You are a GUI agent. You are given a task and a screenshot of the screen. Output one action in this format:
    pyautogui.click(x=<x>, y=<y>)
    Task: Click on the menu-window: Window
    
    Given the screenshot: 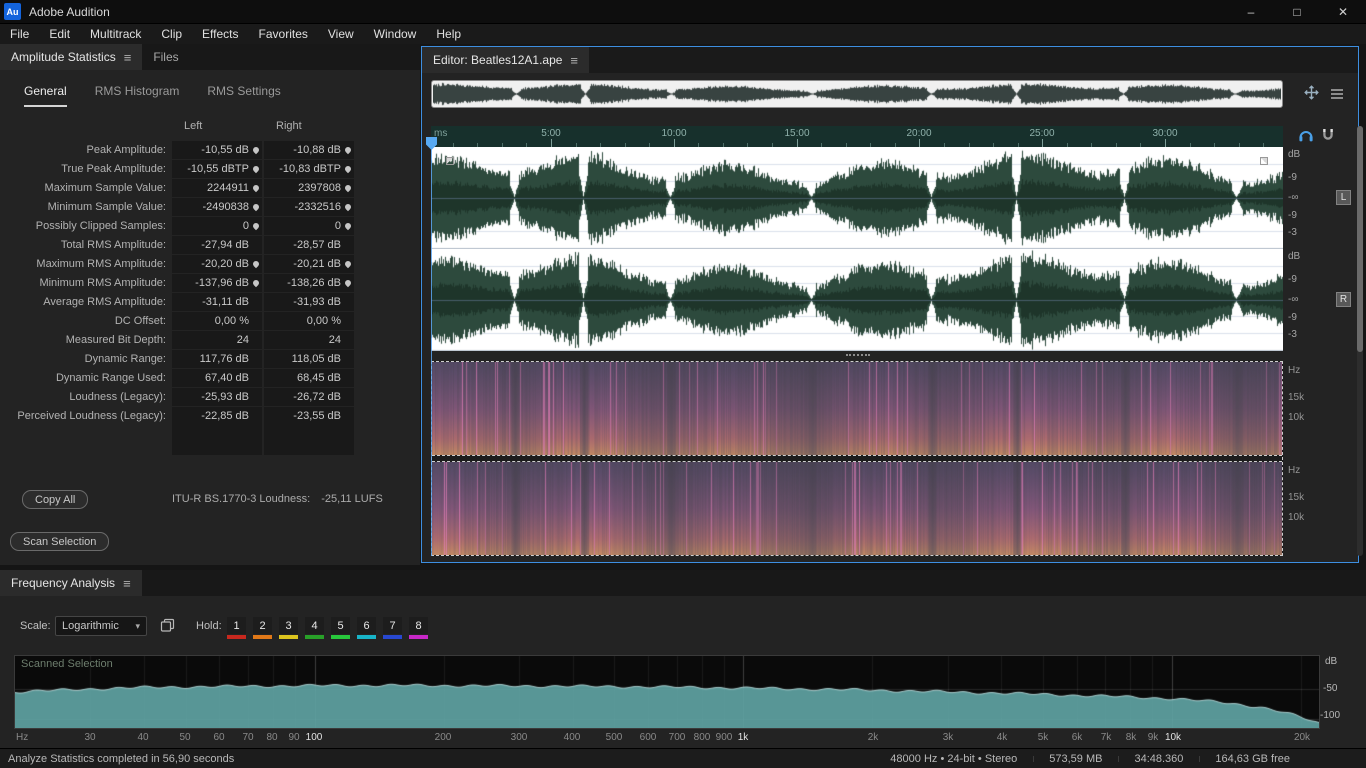 What is the action you would take?
    pyautogui.click(x=395, y=34)
    